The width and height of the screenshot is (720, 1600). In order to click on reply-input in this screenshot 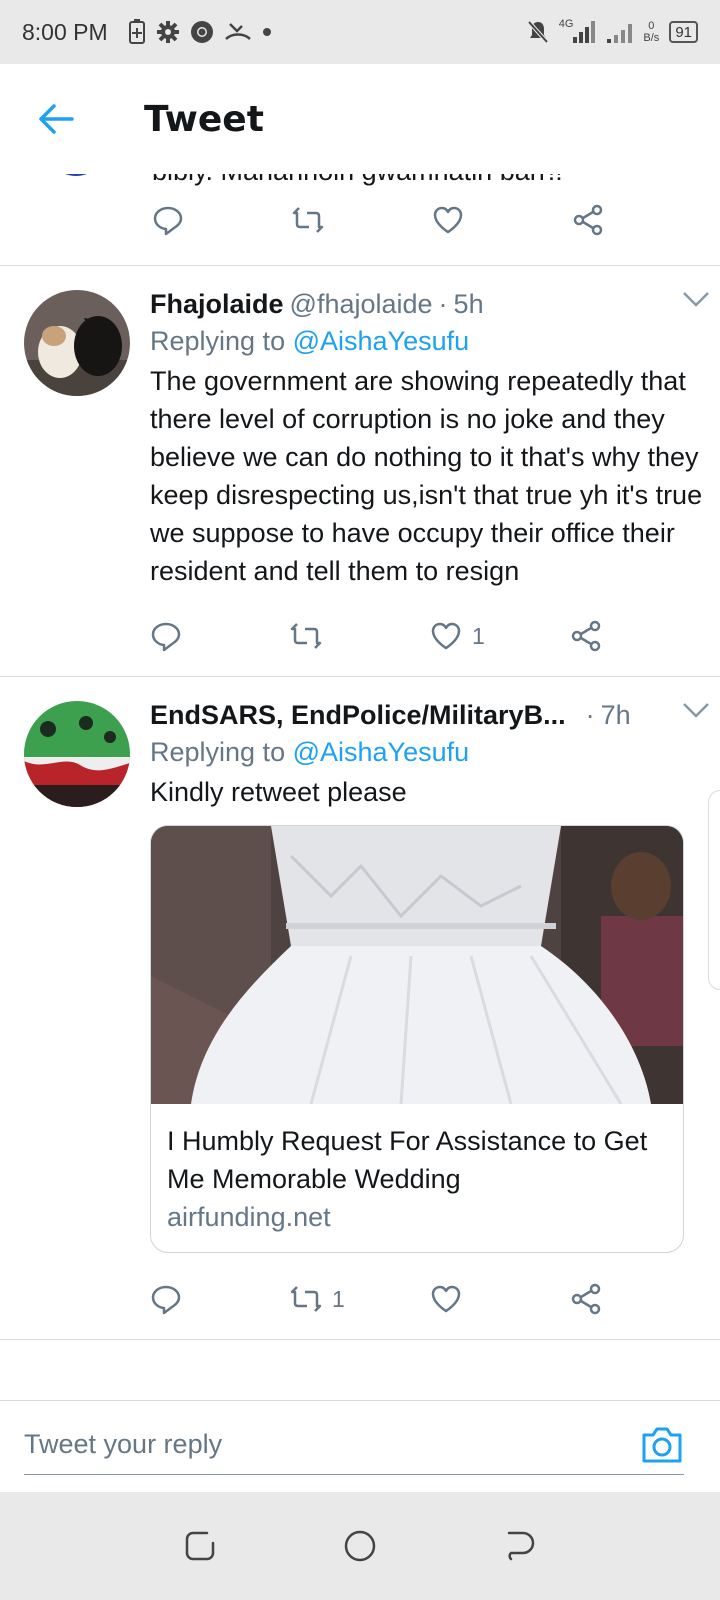, I will do `click(354, 1445)`.